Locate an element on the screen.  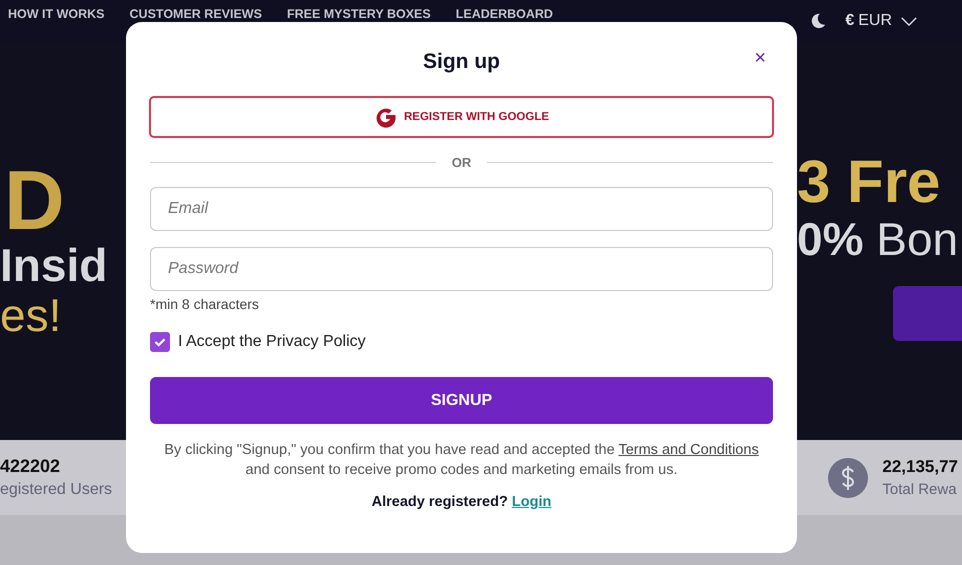
dialog-title: Sign up is located at coordinates (461, 62).